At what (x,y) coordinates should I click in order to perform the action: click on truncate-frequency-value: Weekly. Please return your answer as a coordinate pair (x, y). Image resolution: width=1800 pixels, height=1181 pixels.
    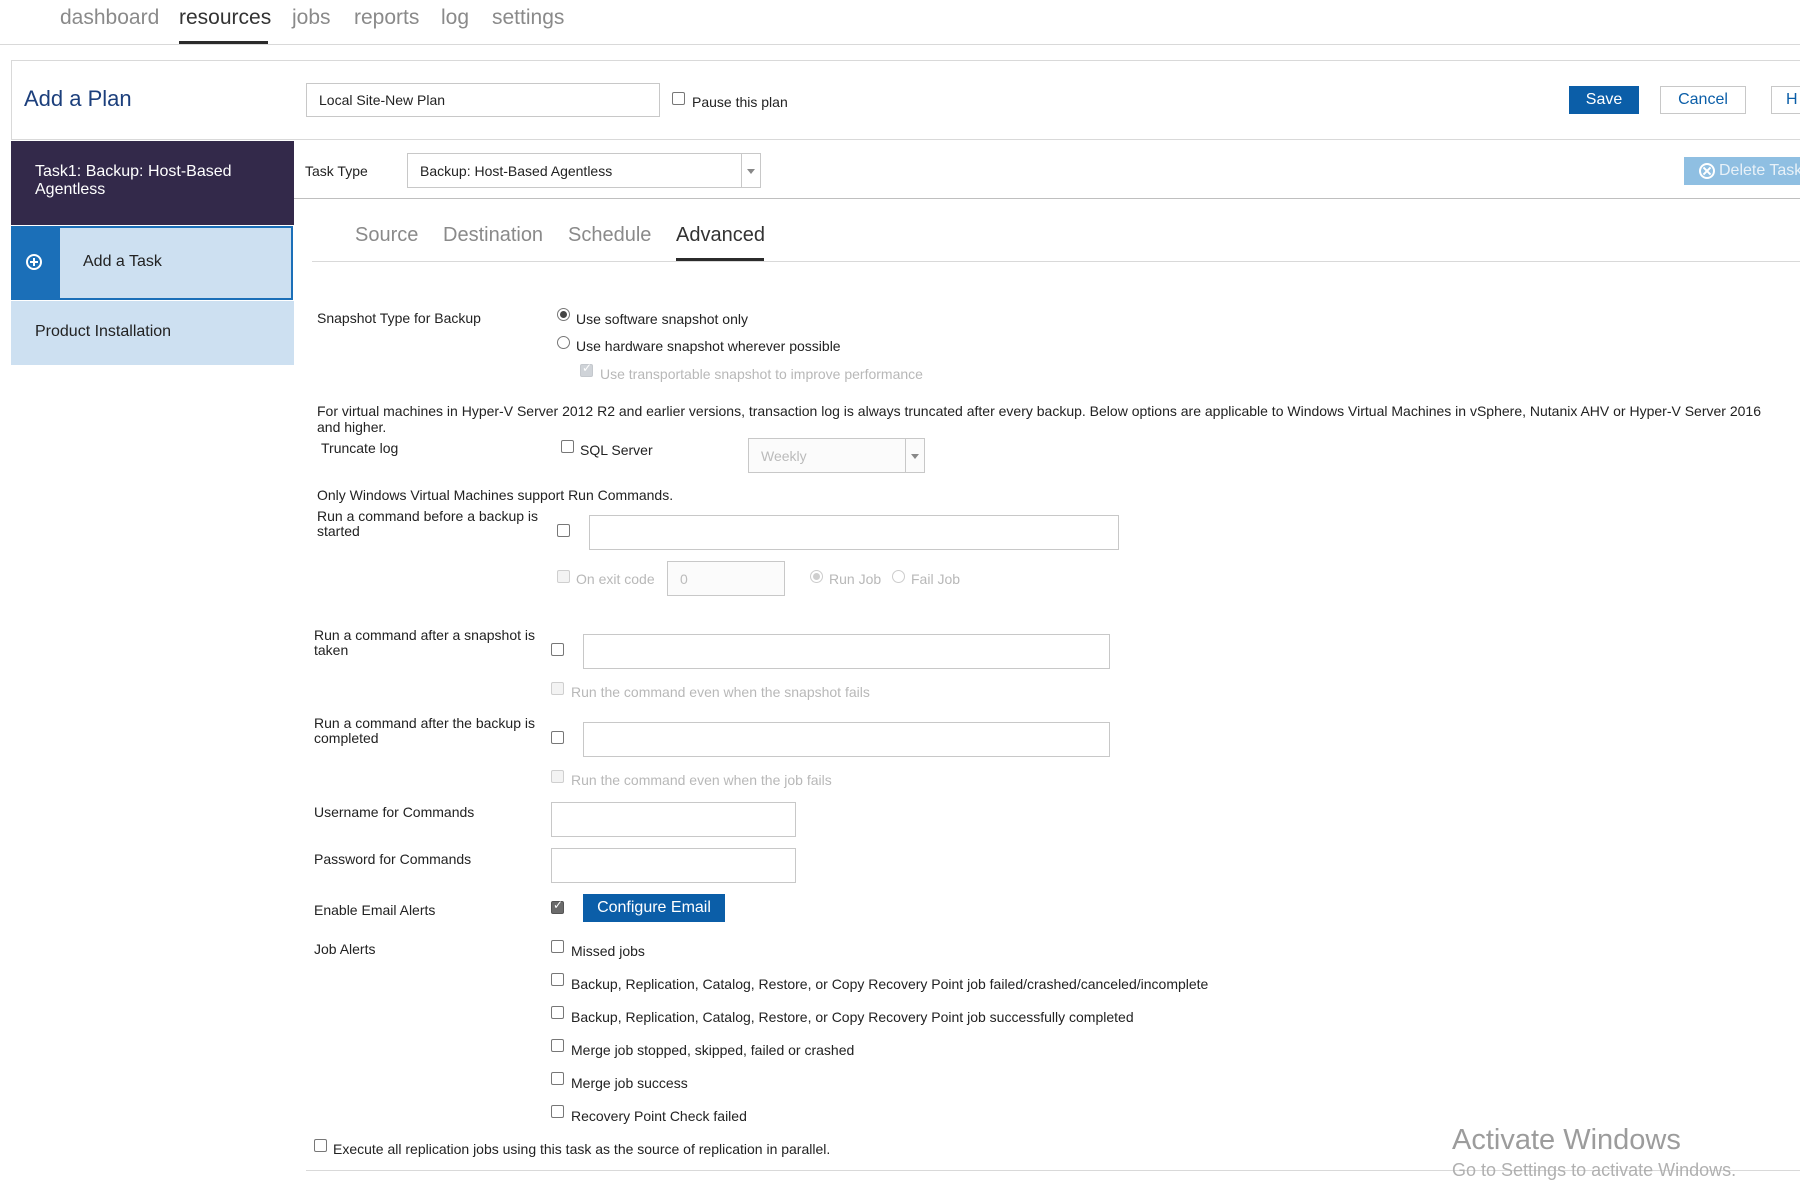
    Looking at the image, I should click on (784, 455).